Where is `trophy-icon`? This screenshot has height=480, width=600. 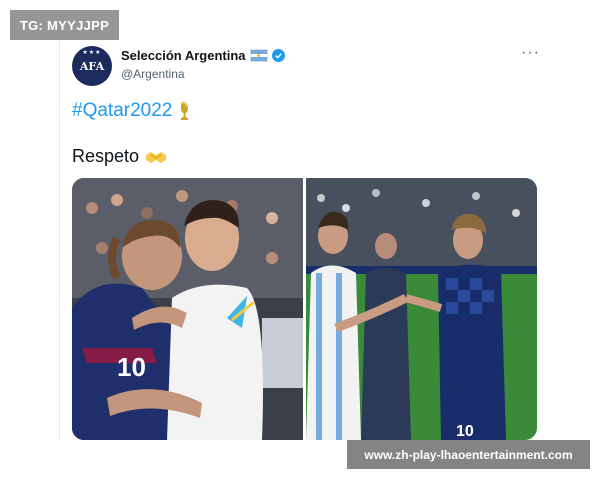
trophy-icon is located at coordinates (185, 111).